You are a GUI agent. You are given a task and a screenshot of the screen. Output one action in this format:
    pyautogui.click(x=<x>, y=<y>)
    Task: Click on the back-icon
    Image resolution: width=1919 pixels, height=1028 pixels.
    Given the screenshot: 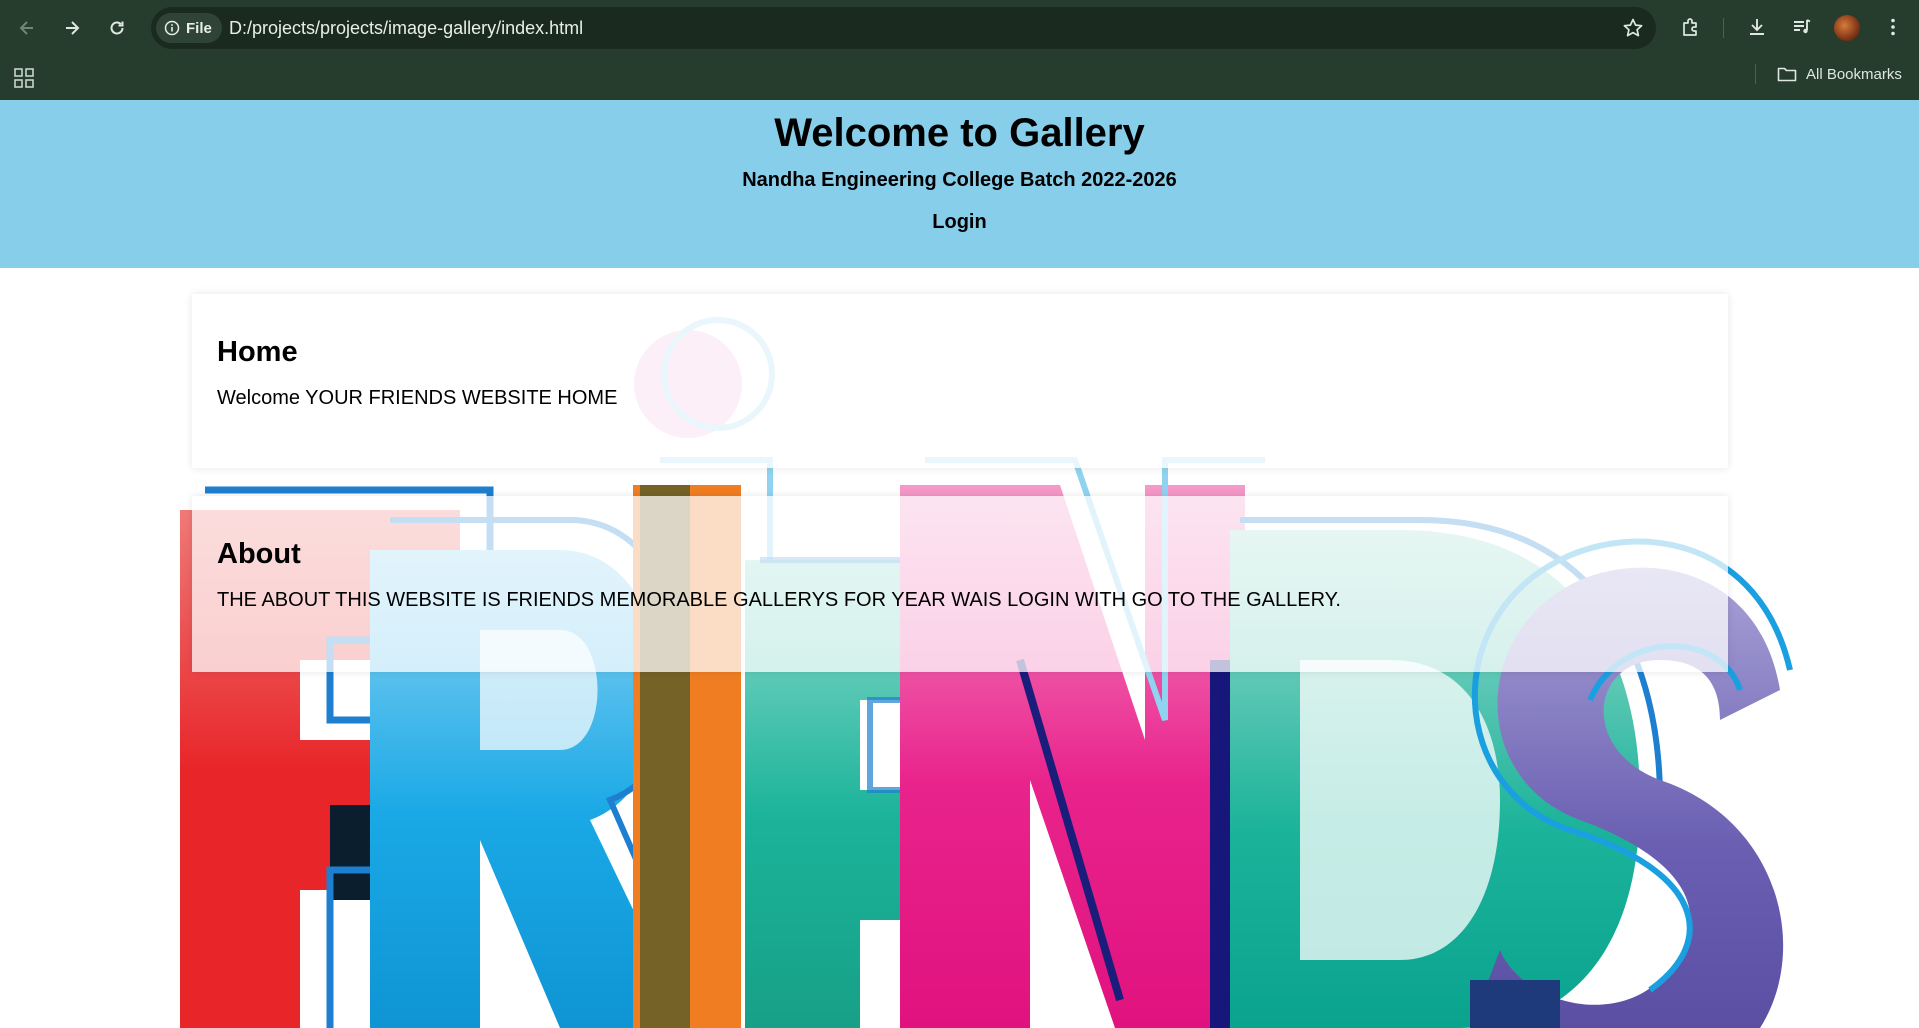 What is the action you would take?
    pyautogui.click(x=26, y=28)
    